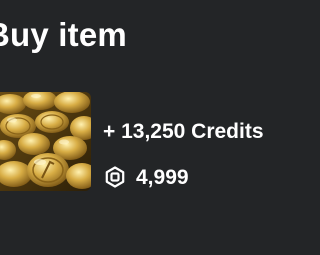 This screenshot has height=255, width=320. I want to click on item-thumbnail, so click(45, 141).